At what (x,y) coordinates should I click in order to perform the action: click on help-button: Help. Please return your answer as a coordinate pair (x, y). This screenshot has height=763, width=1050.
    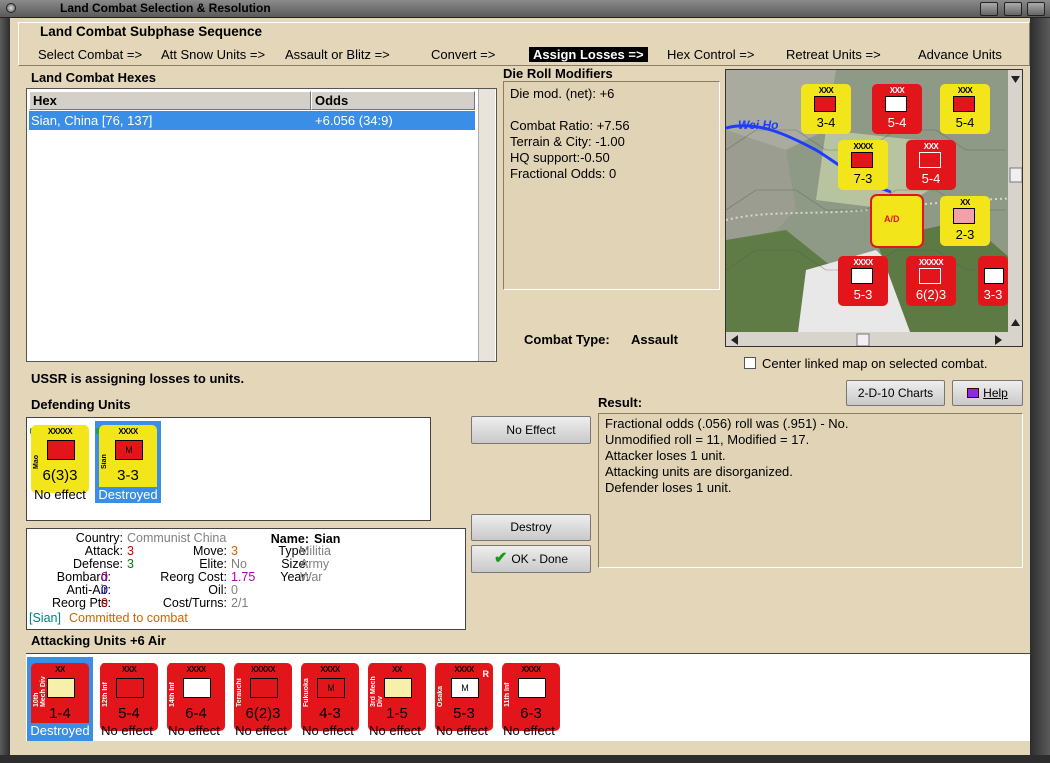
    Looking at the image, I should click on (987, 393).